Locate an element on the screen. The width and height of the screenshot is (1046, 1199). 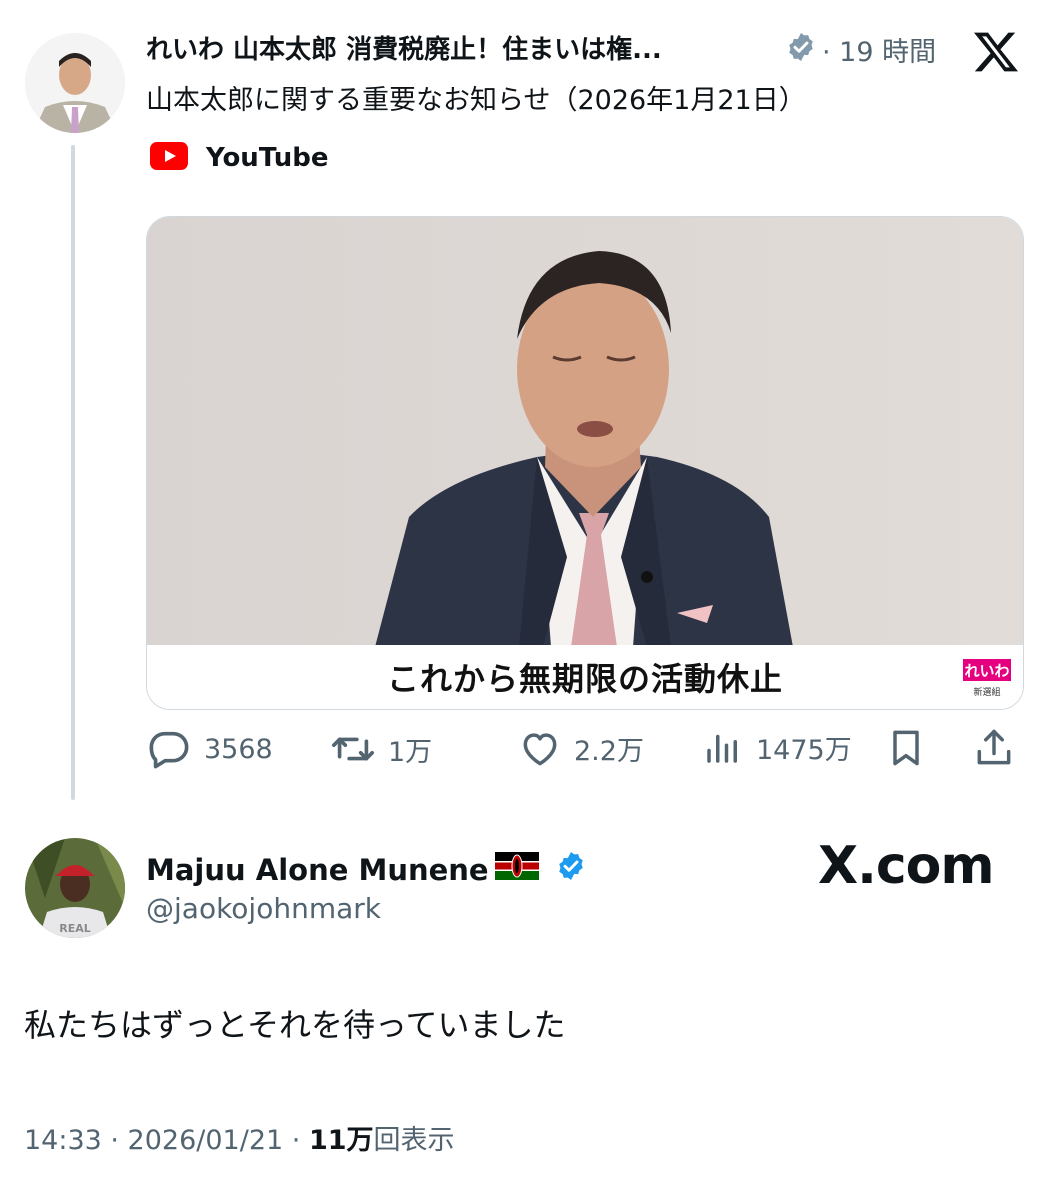
bookmark-icon is located at coordinates (906, 748).